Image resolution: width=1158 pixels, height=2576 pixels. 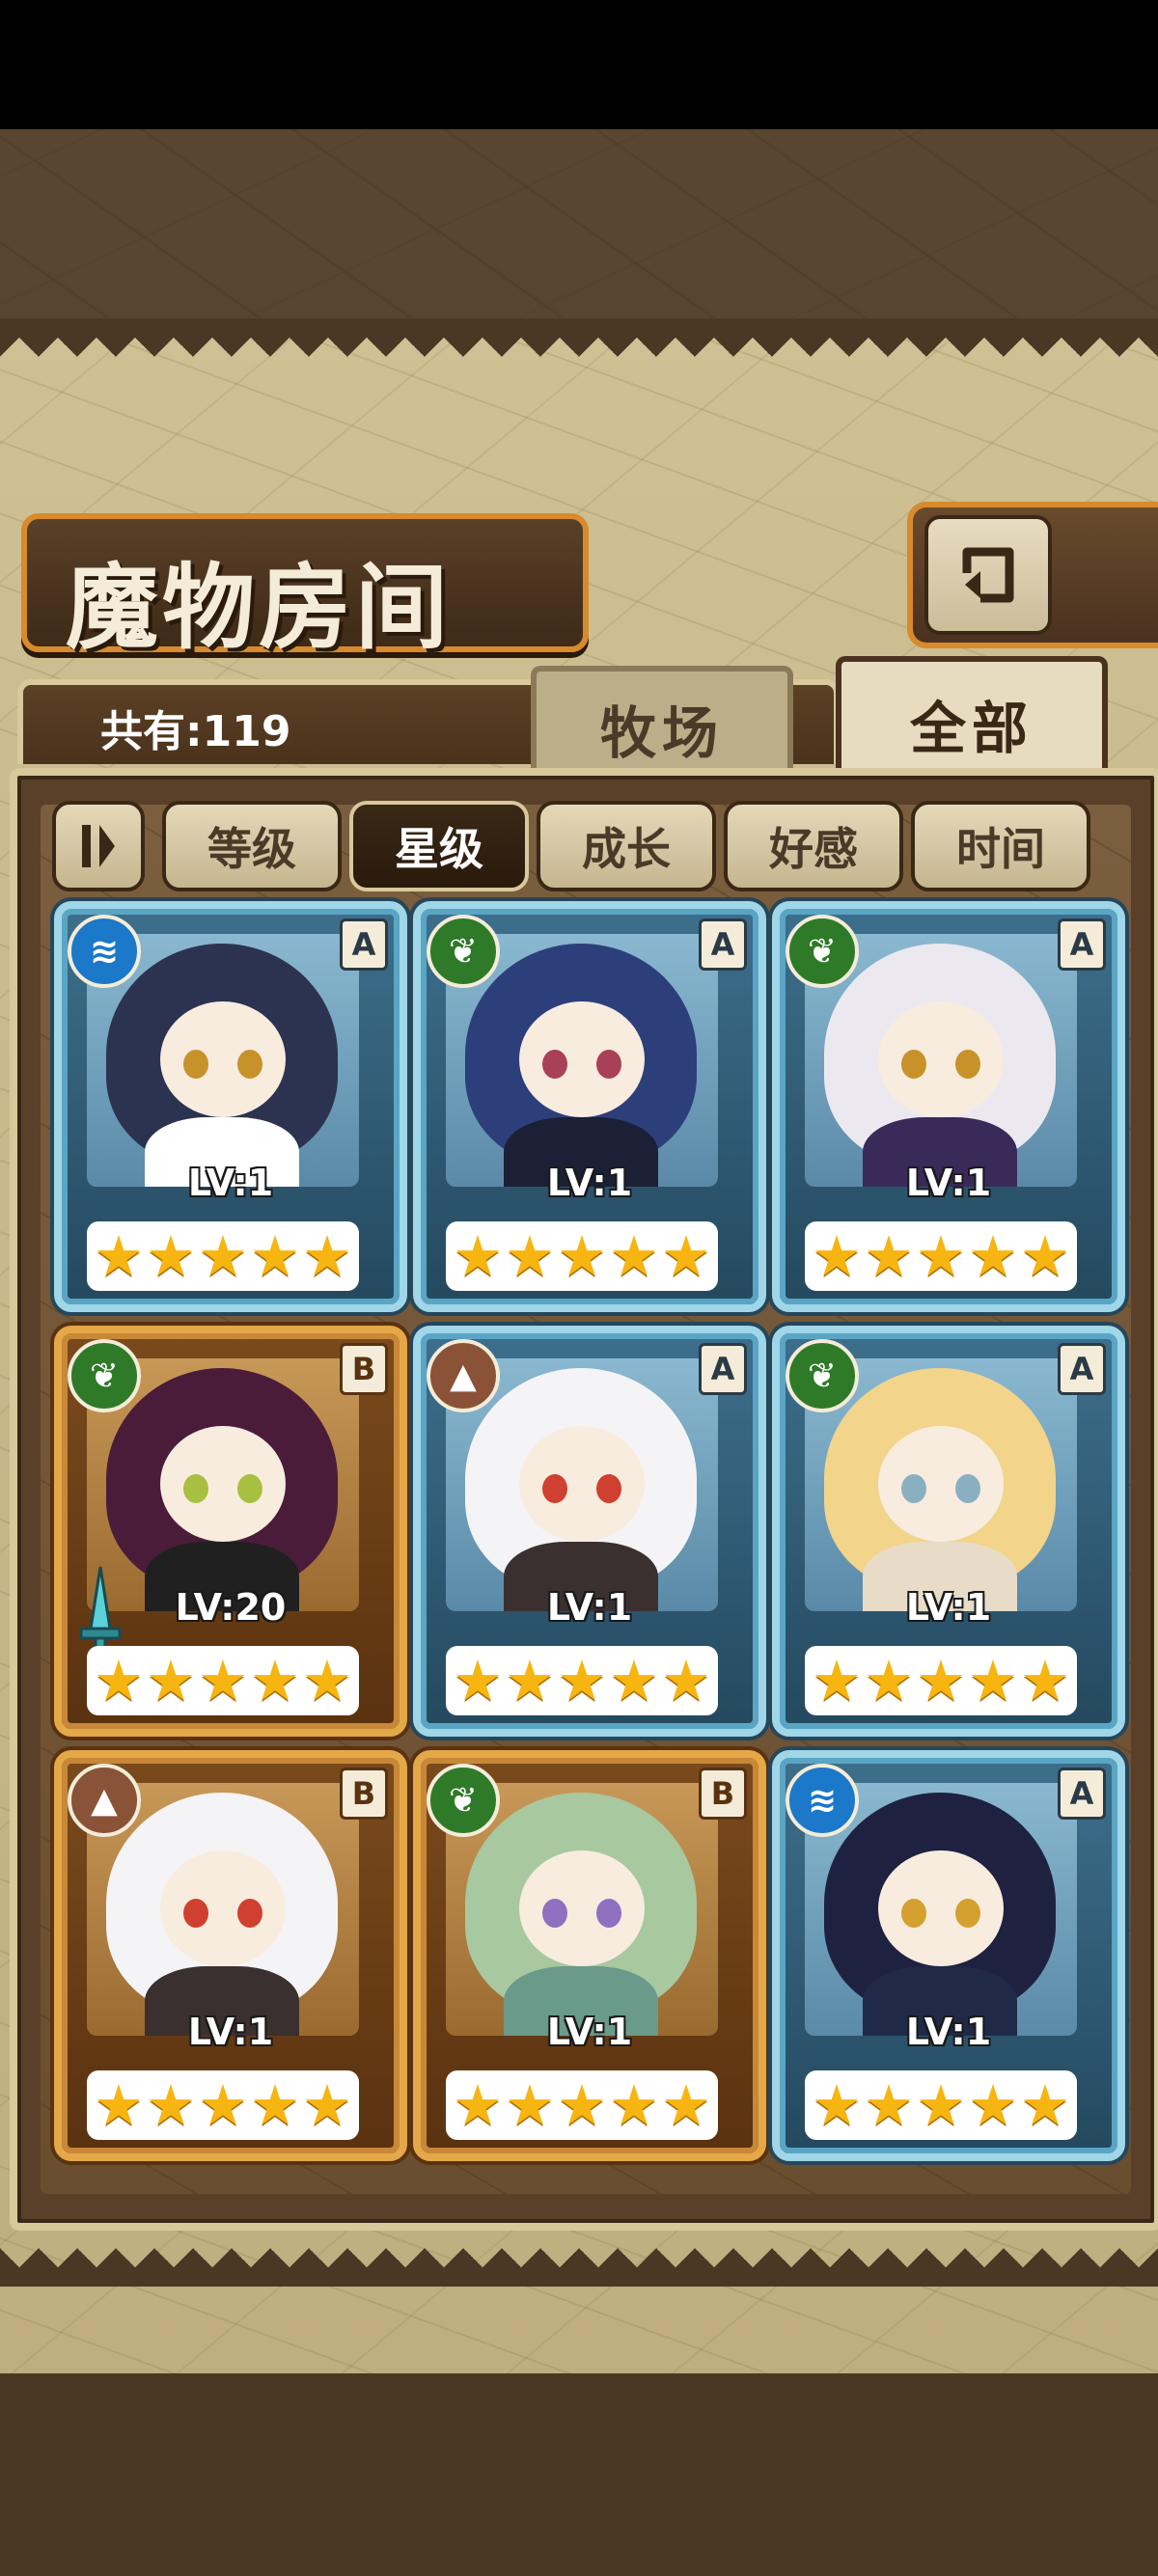 I want to click on monster-count: 共有:119, so click(x=195, y=731).